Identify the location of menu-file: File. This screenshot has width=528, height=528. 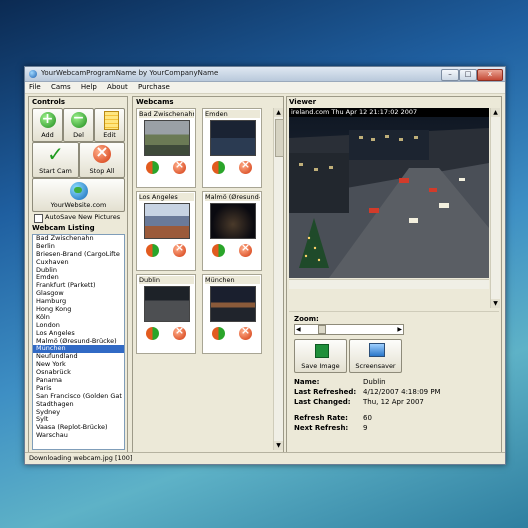
(35, 87).